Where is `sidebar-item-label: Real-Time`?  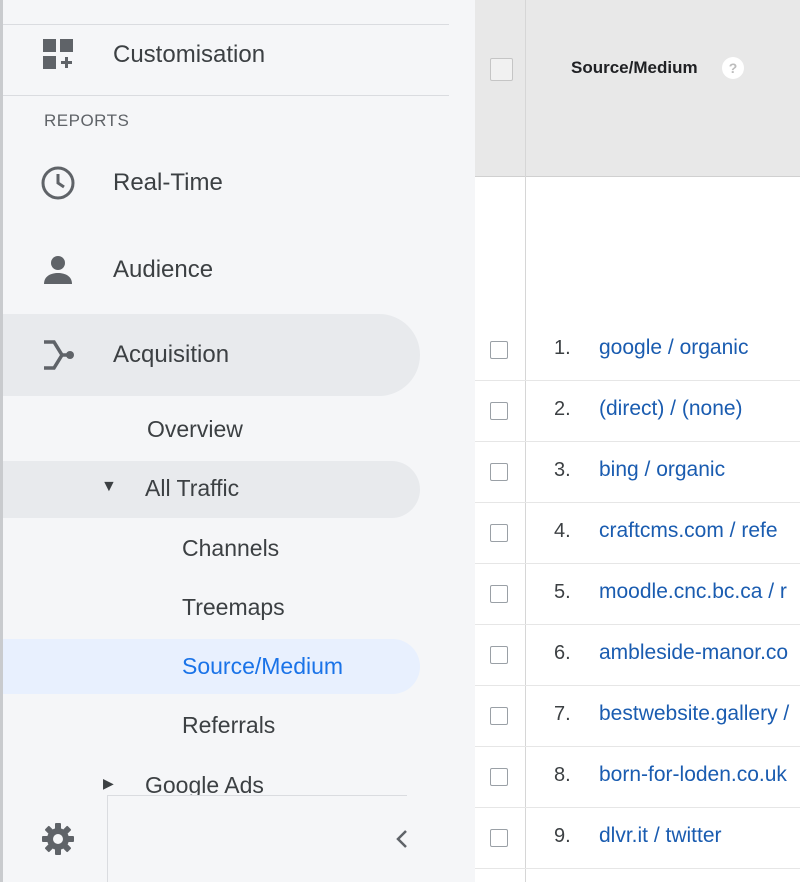 sidebar-item-label: Real-Time is located at coordinates (168, 182).